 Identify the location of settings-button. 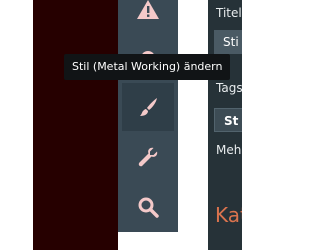
(148, 157).